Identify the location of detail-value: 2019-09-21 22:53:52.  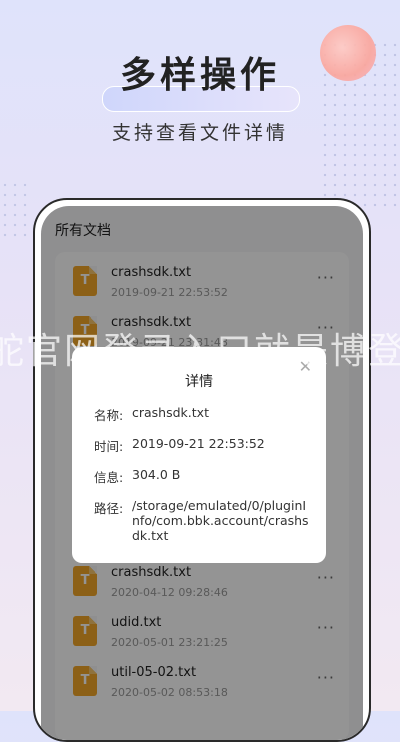
(198, 443).